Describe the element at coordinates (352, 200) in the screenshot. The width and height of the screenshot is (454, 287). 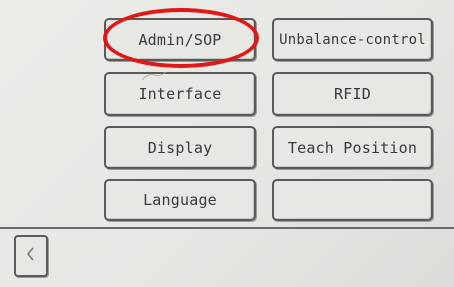
I see `empty-menu-button` at that location.